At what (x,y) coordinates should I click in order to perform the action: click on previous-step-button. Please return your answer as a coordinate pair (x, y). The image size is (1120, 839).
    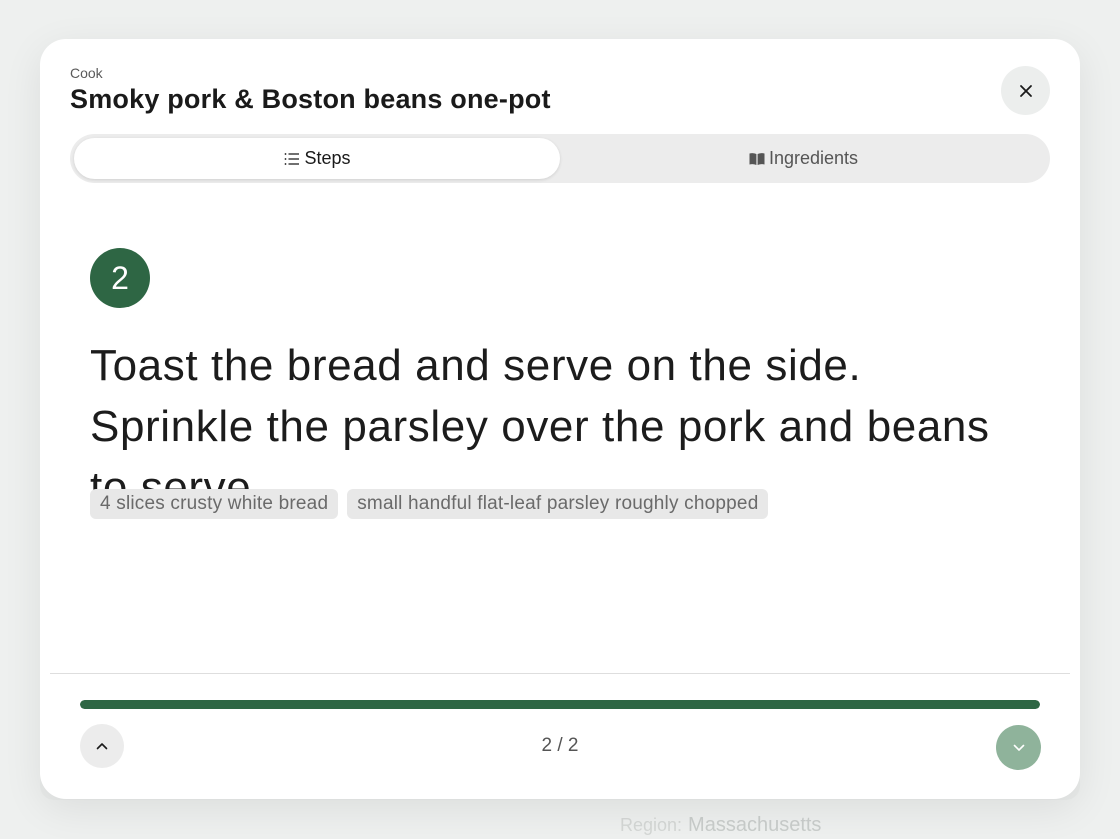
    Looking at the image, I should click on (102, 746).